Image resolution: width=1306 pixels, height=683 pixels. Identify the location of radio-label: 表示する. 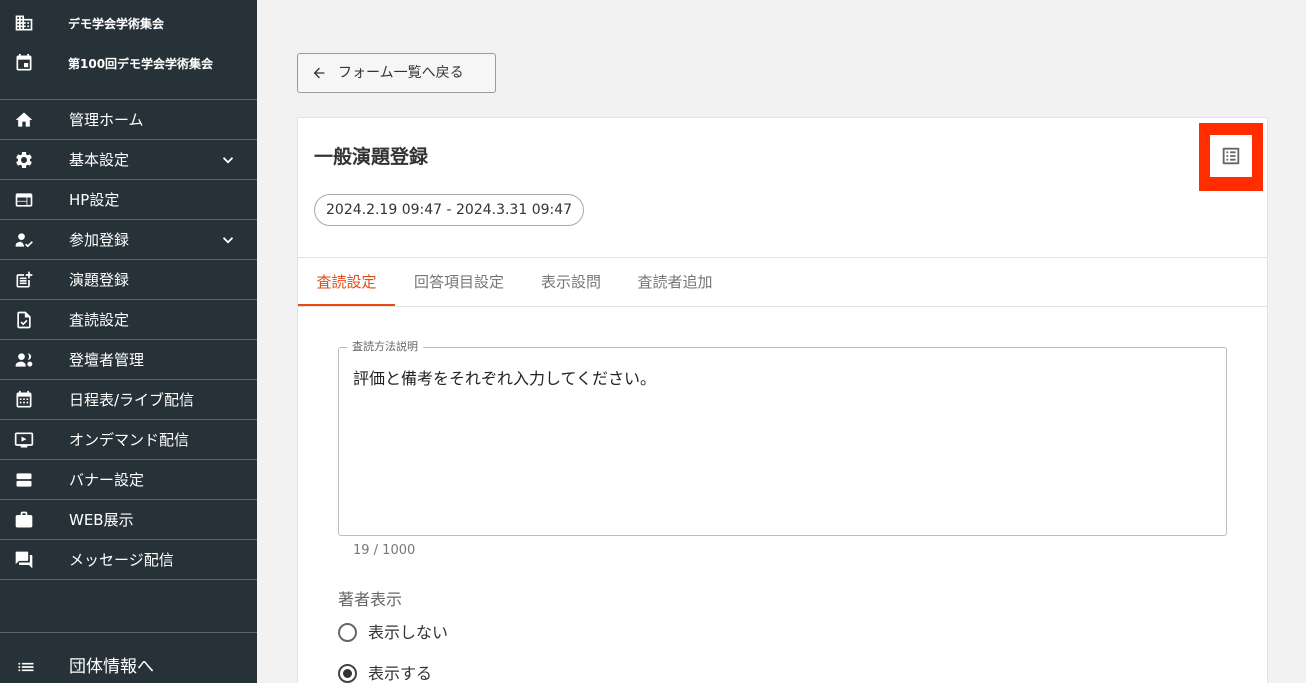
(400, 673).